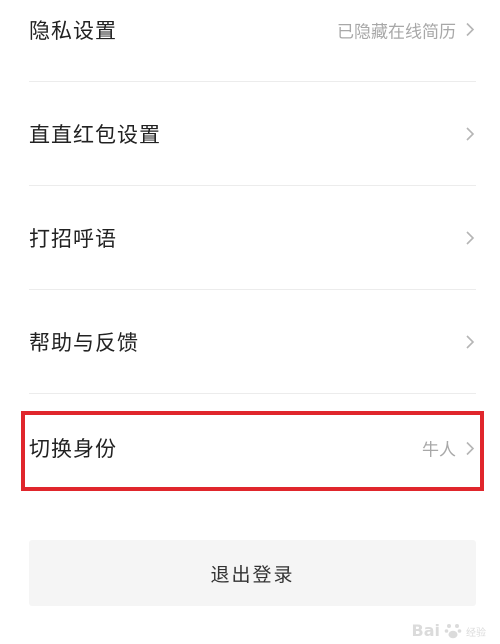 The width and height of the screenshot is (500, 644). I want to click on settings-item-value: 牛人, so click(439, 450).